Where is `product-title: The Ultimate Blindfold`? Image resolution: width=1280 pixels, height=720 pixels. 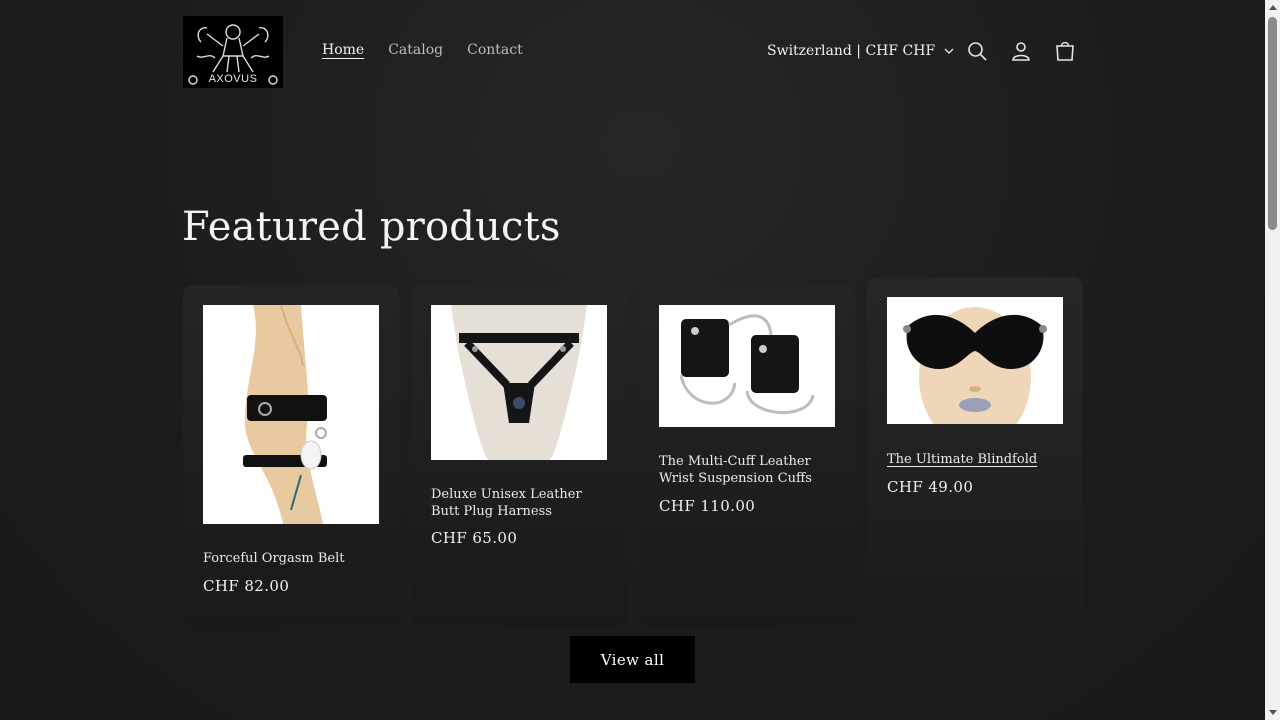
product-title: The Ultimate Blindfold is located at coordinates (977, 459).